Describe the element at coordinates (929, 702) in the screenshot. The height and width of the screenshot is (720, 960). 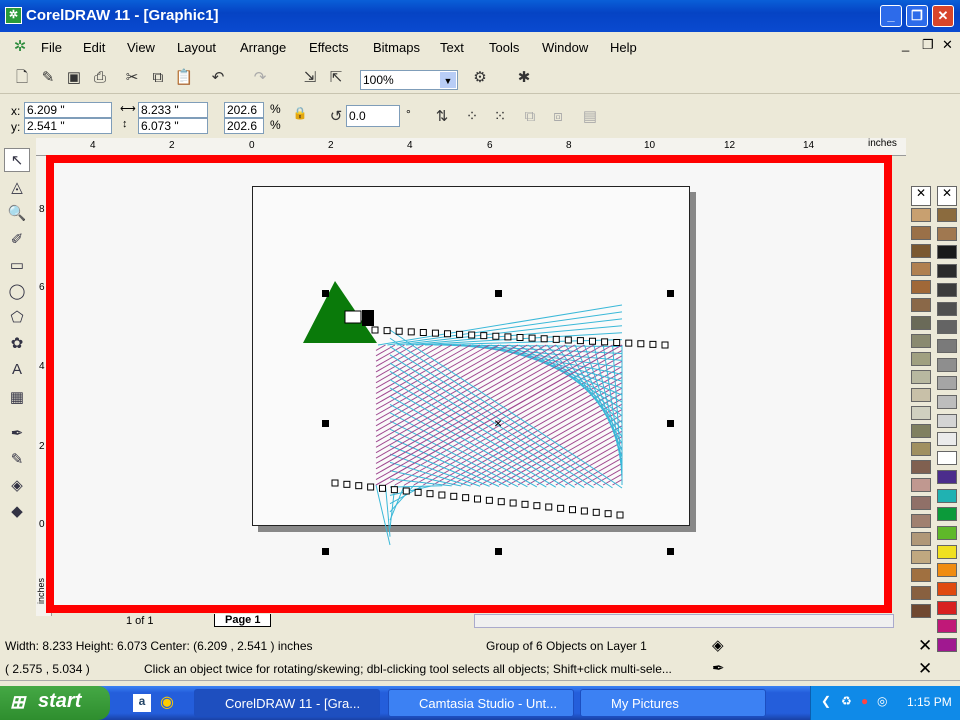
I see `clock: 1:15 PM` at that location.